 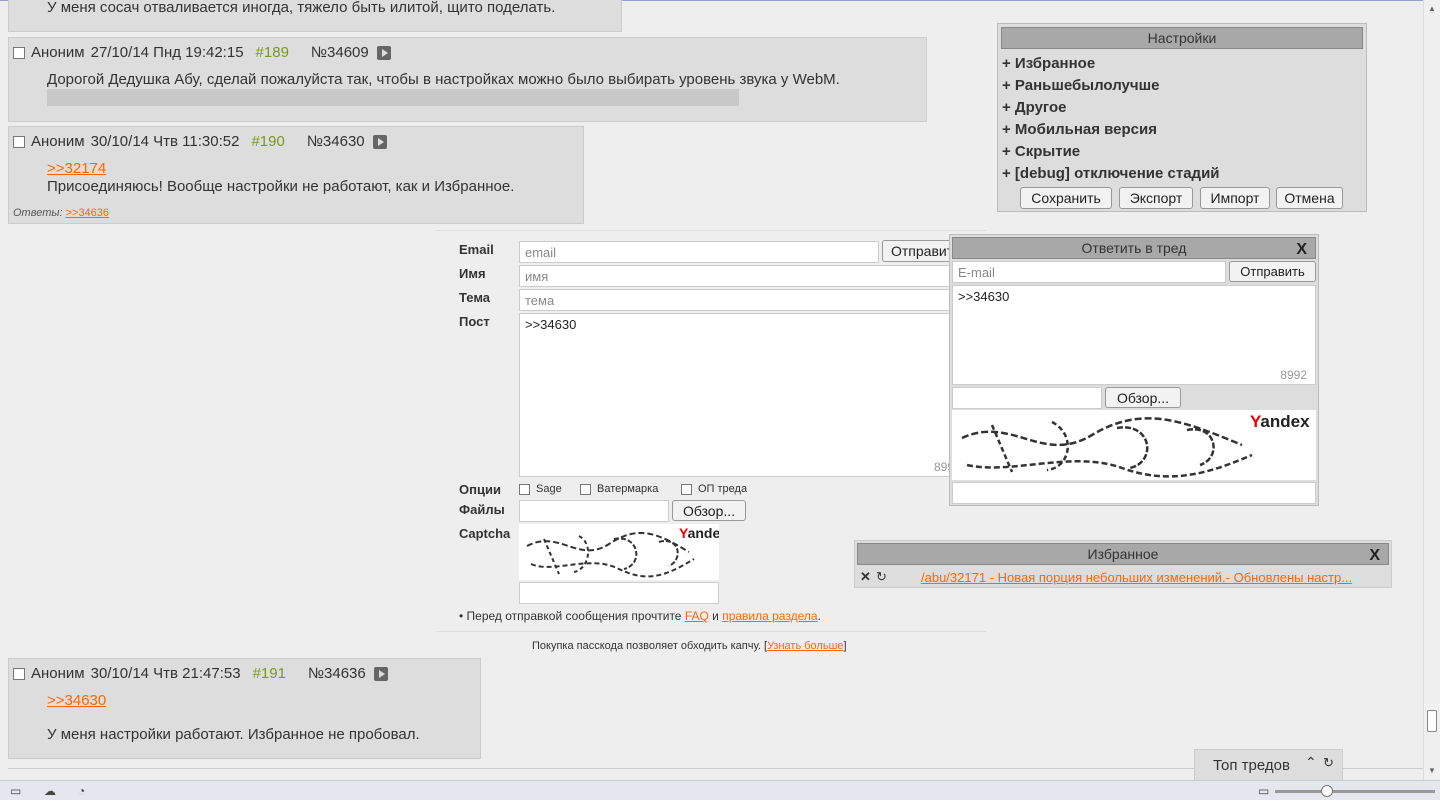 What do you see at coordinates (769, 616) in the screenshot?
I see `rules-link: правила раздела` at bounding box center [769, 616].